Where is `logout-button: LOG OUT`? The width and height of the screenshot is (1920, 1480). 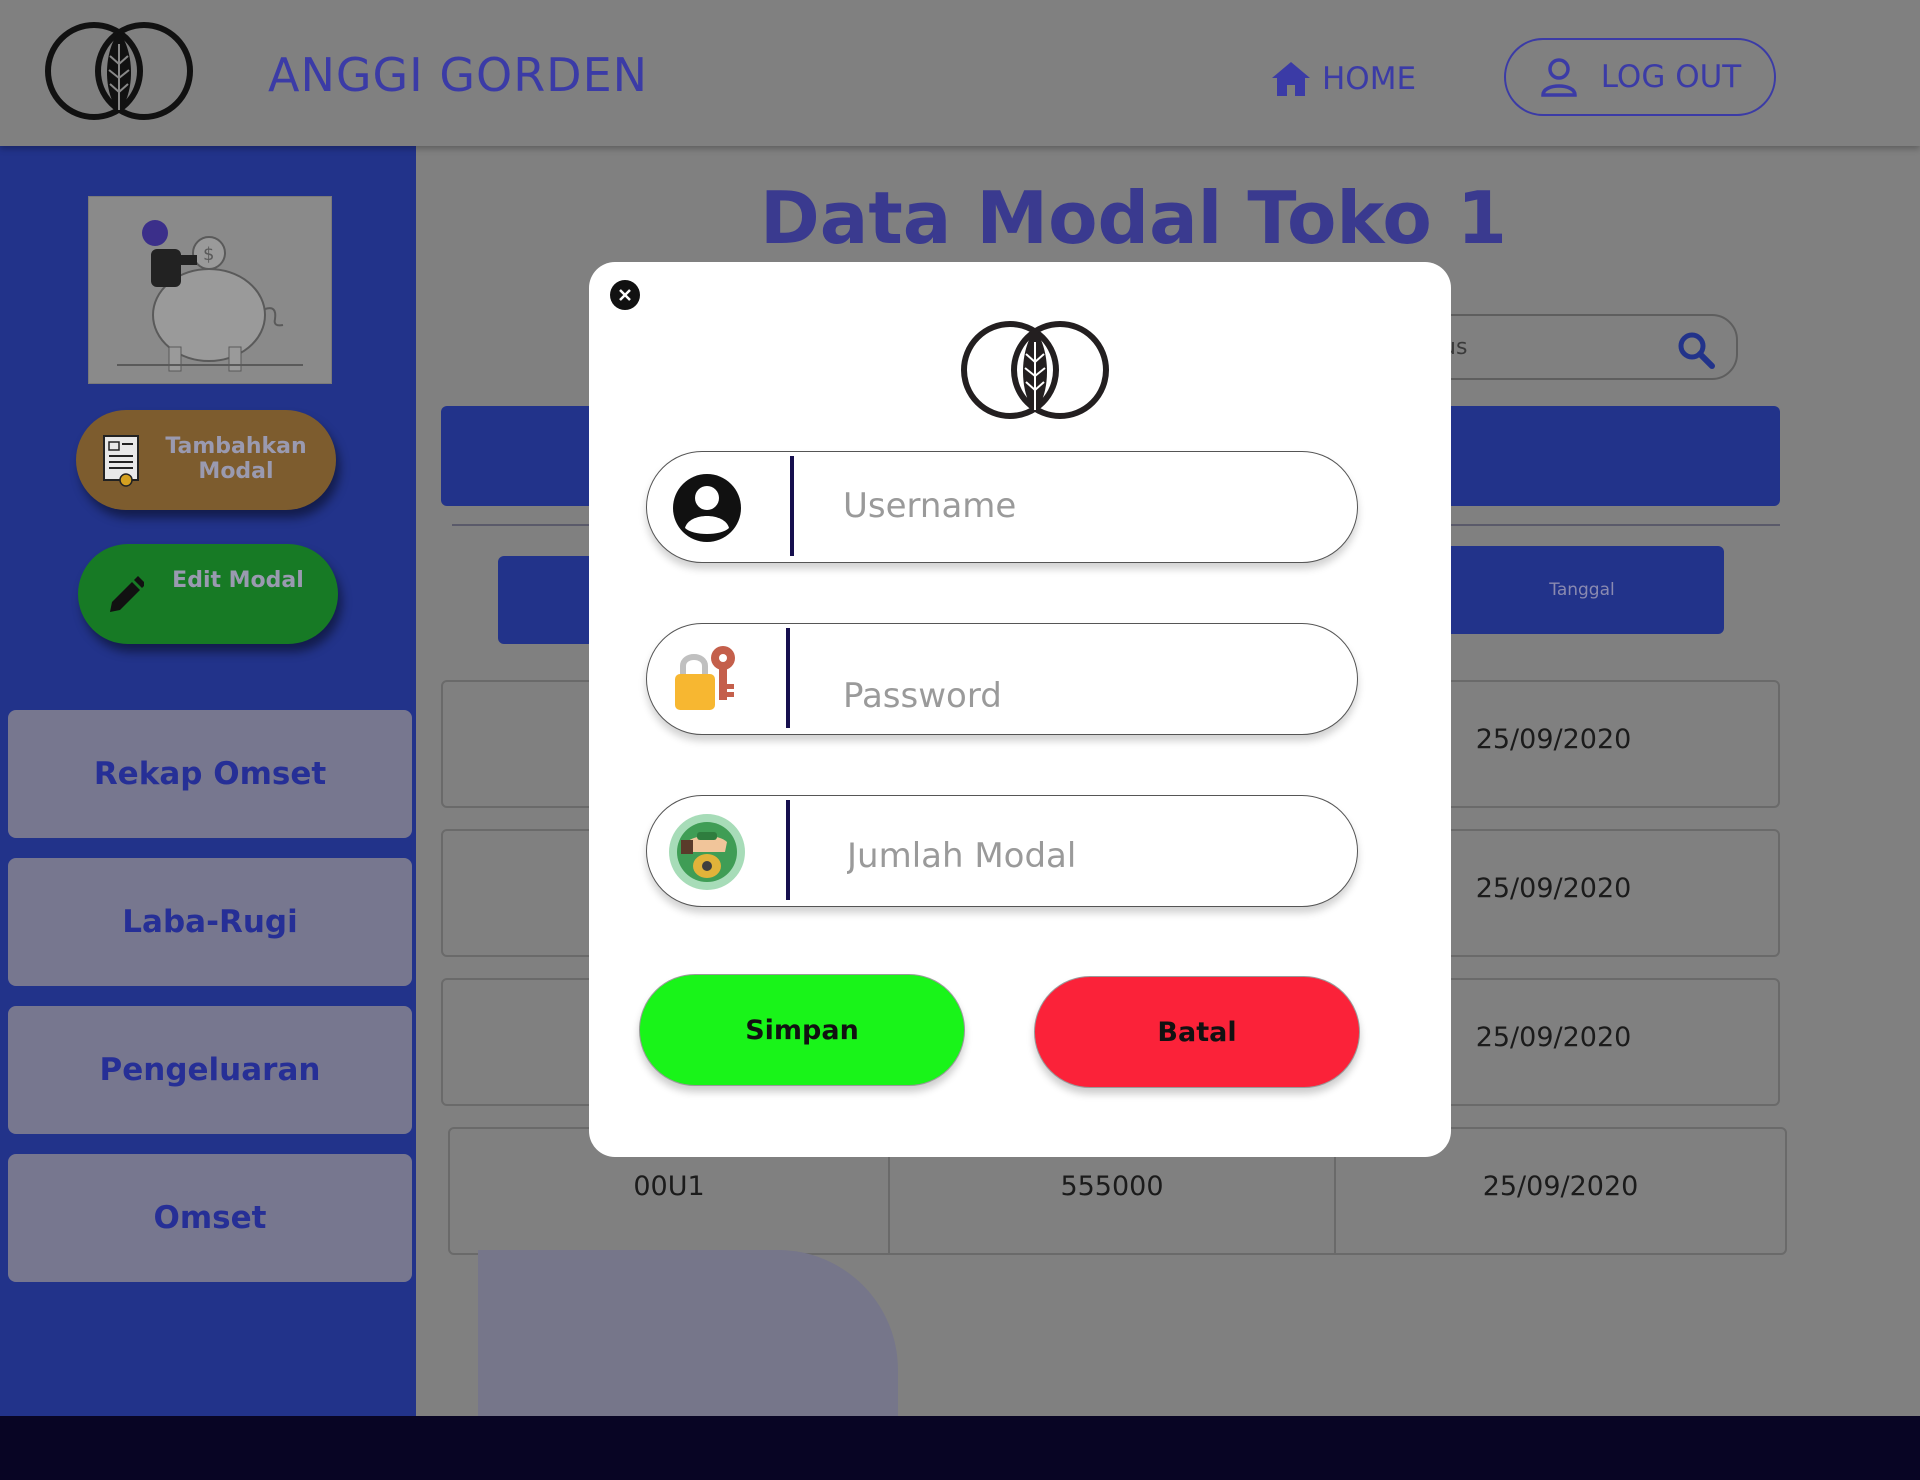
logout-button: LOG OUT is located at coordinates (1640, 77).